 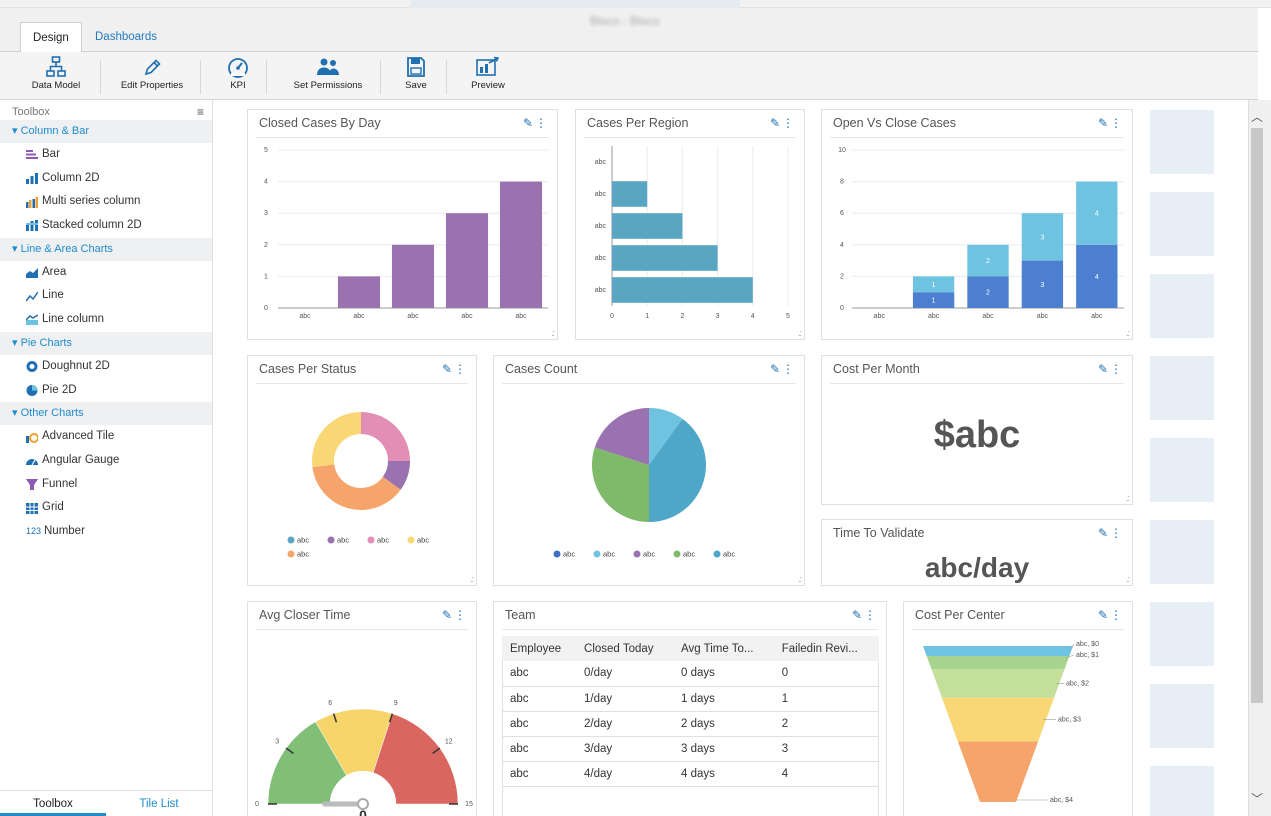 I want to click on save-button: Save, so click(x=416, y=76).